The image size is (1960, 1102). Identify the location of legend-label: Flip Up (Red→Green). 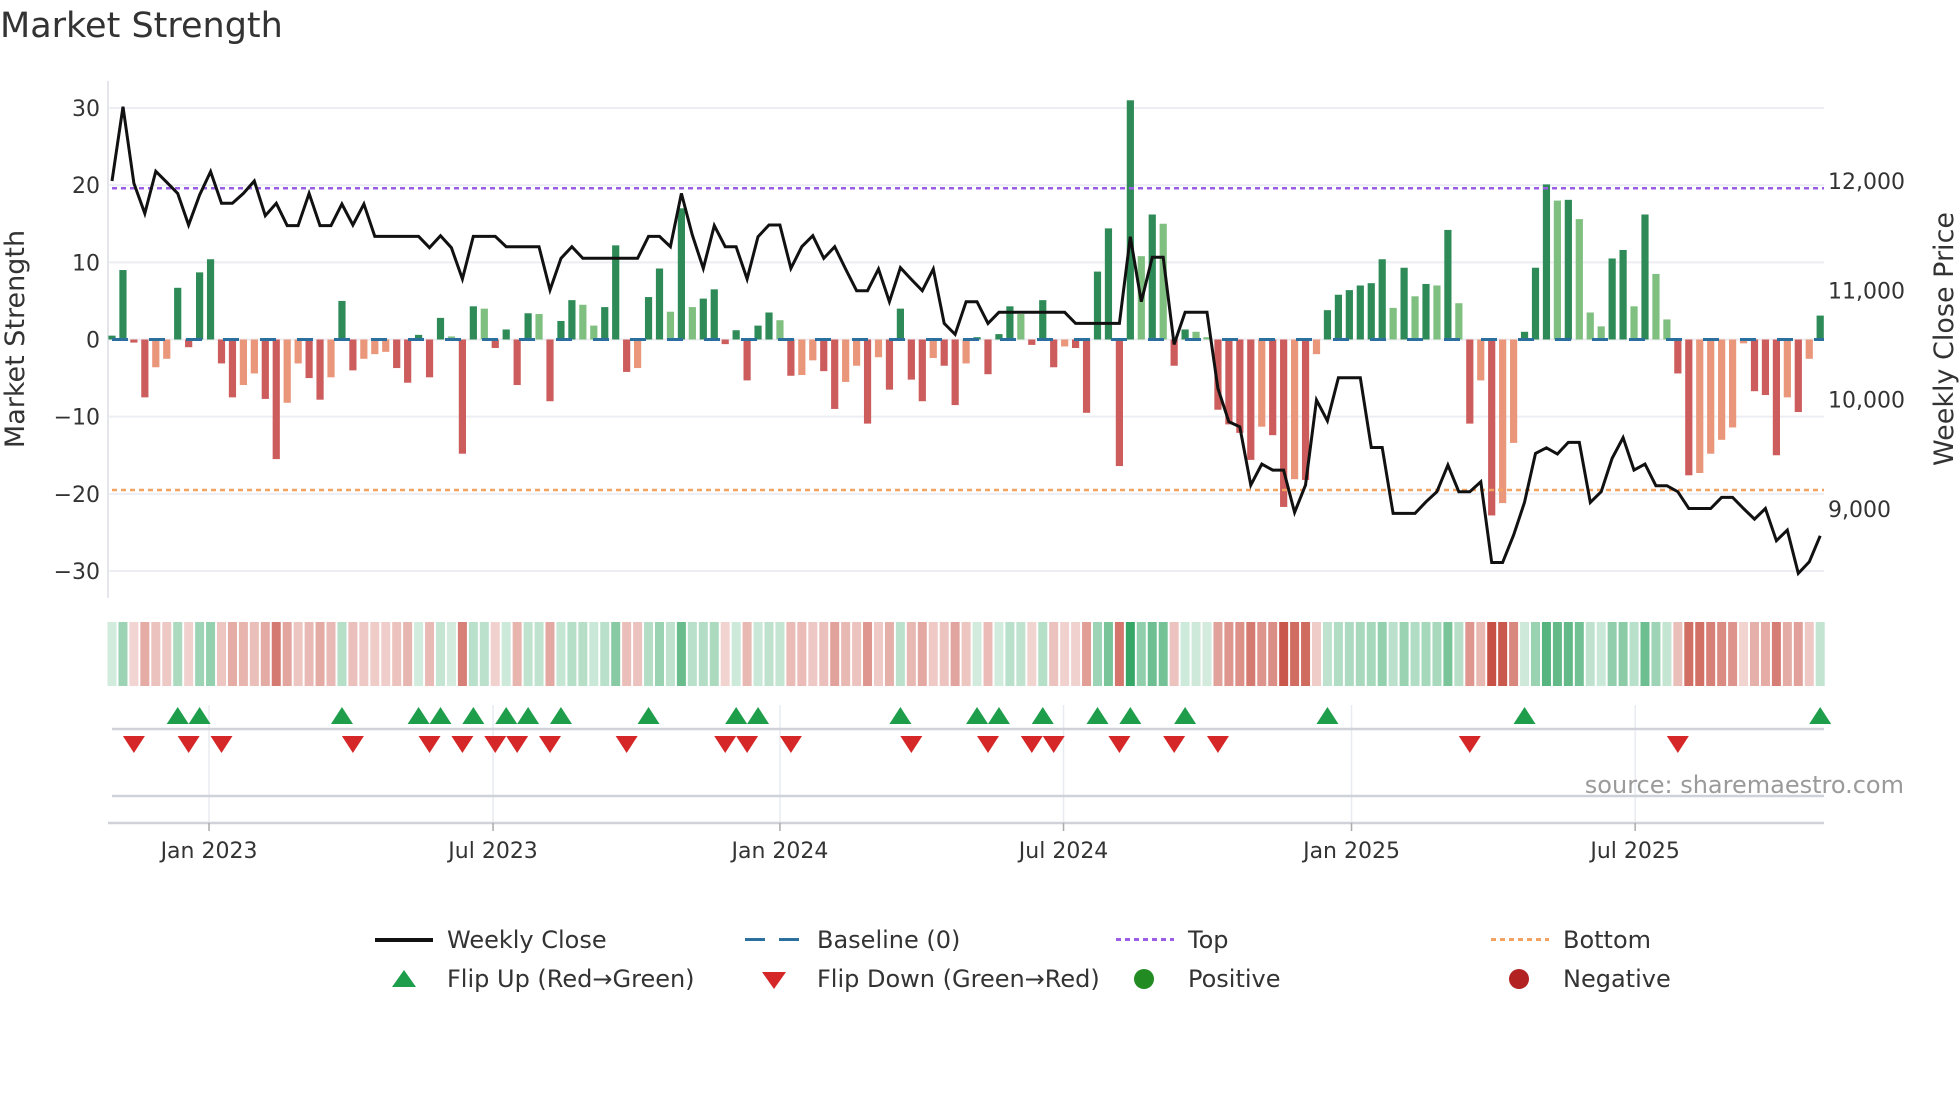
(571, 979).